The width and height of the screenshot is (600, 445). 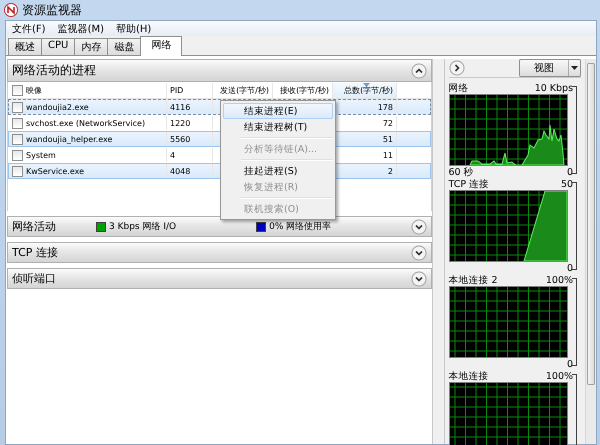 What do you see at coordinates (458, 88) in the screenshot?
I see `graph-title: 网络` at bounding box center [458, 88].